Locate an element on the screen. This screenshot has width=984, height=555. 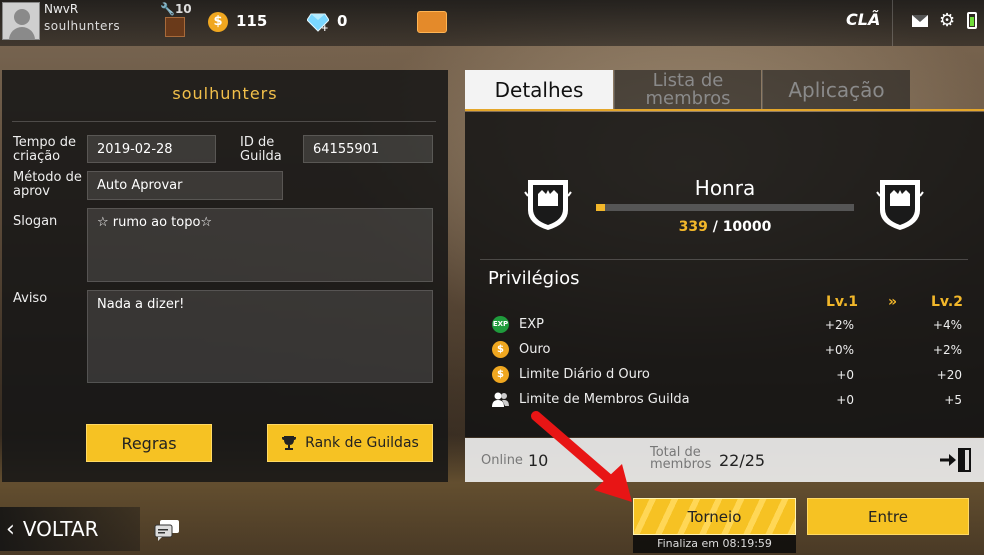
coin-balance: 115 is located at coordinates (252, 21).